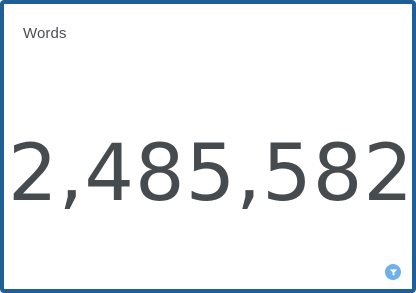  I want to click on filter-button, so click(393, 272).